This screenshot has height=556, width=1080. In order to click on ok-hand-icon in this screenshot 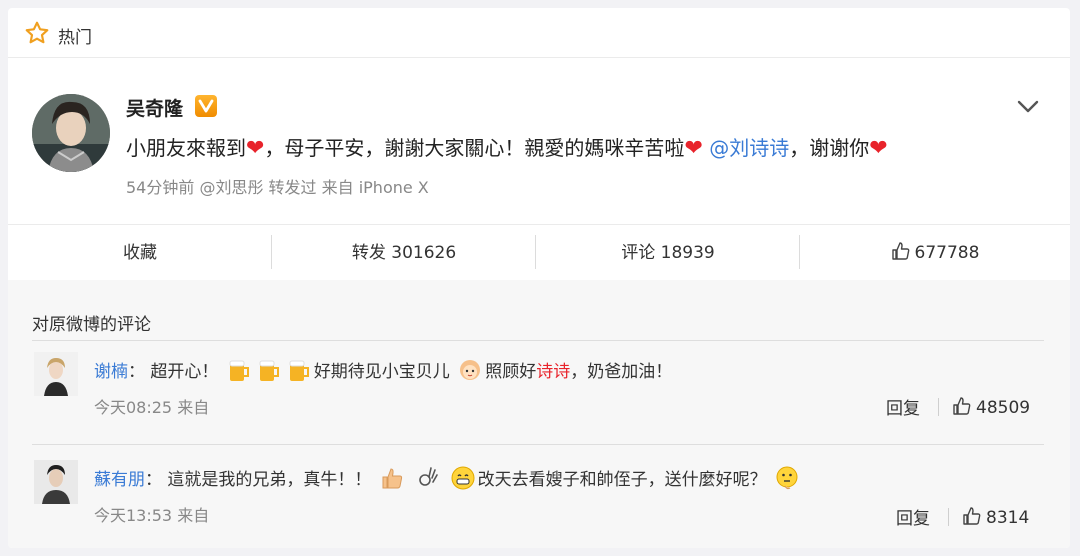, I will do `click(427, 478)`.